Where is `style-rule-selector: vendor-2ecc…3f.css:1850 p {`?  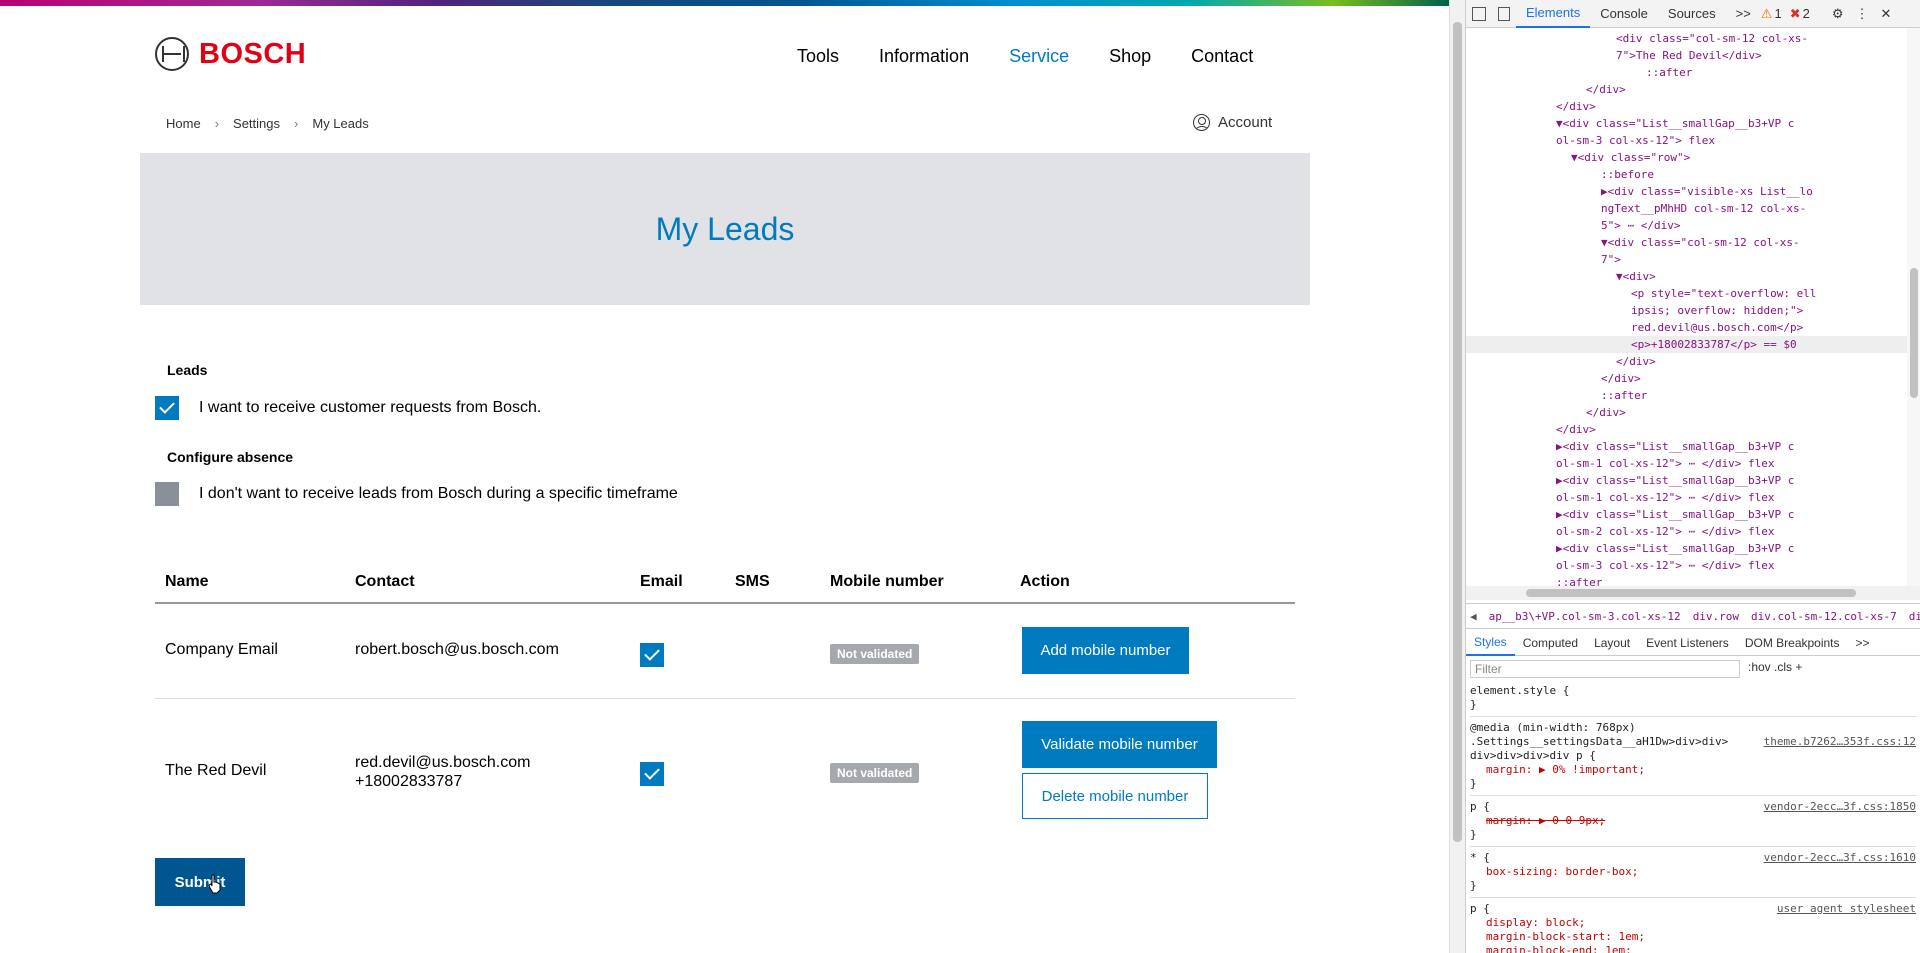 style-rule-selector: vendor-2ecc…3f.css:1850 p { is located at coordinates (1693, 807).